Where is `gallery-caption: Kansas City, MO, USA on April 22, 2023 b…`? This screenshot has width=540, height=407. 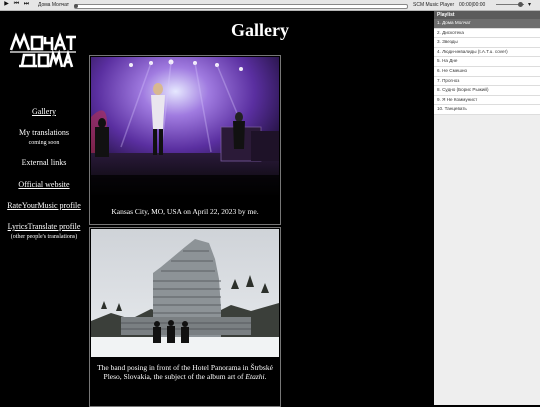
gallery-caption: Kansas City, MO, USA on April 22, 2023 b… is located at coordinates (185, 211).